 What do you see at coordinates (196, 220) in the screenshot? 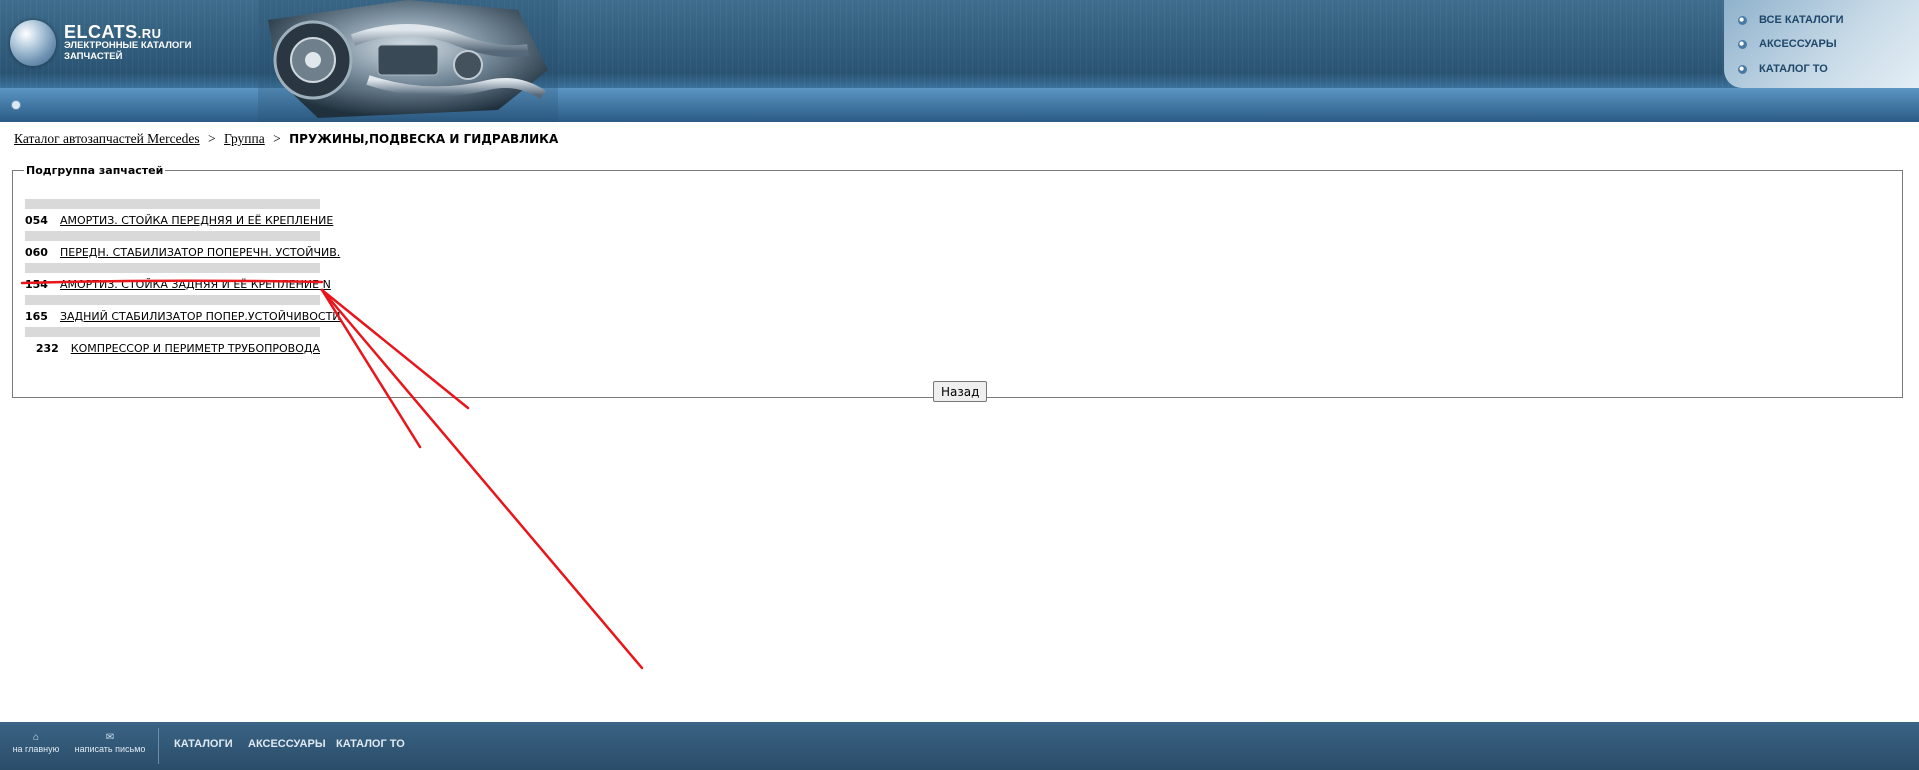
I see `subgroup-link: АМОРТИЗ. СТОЙКА ПЕРЕДНЯЯ И ЕЁ КРЕПЛЕНИЕ` at bounding box center [196, 220].